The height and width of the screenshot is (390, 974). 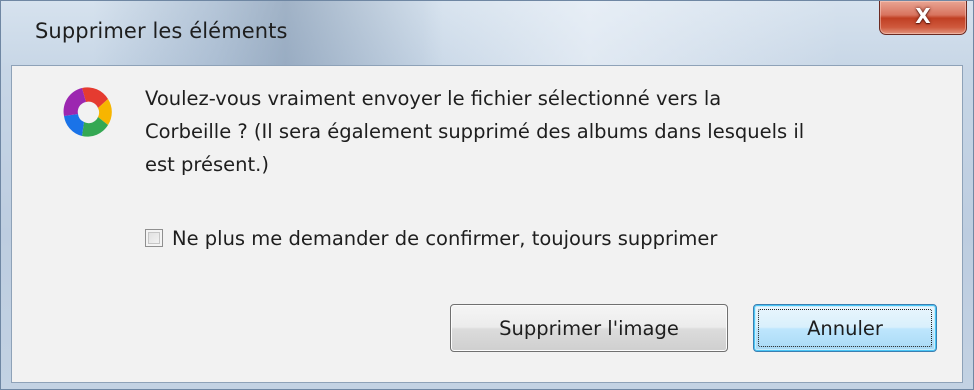 What do you see at coordinates (631, 33) in the screenshot?
I see `titlebar-glass-highlight` at bounding box center [631, 33].